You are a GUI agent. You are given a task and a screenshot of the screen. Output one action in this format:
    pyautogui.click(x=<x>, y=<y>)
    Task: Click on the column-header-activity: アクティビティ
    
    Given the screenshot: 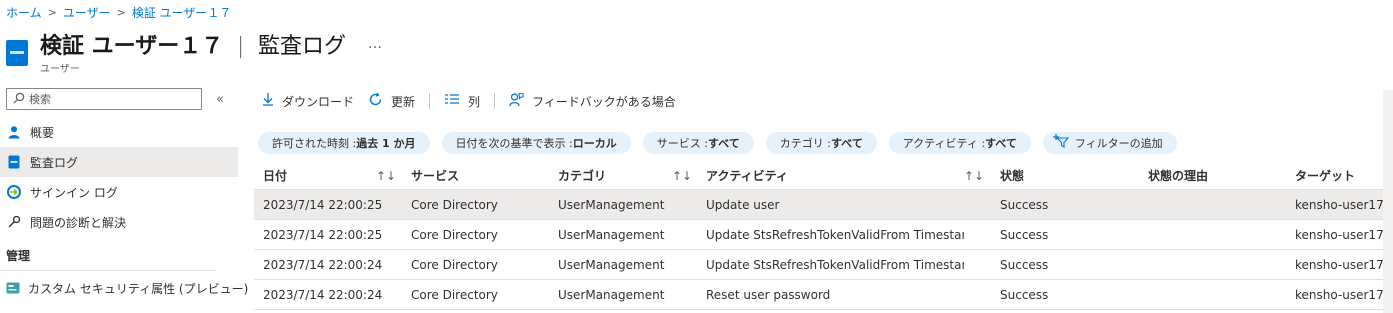 What is the action you would take?
    pyautogui.click(x=835, y=175)
    